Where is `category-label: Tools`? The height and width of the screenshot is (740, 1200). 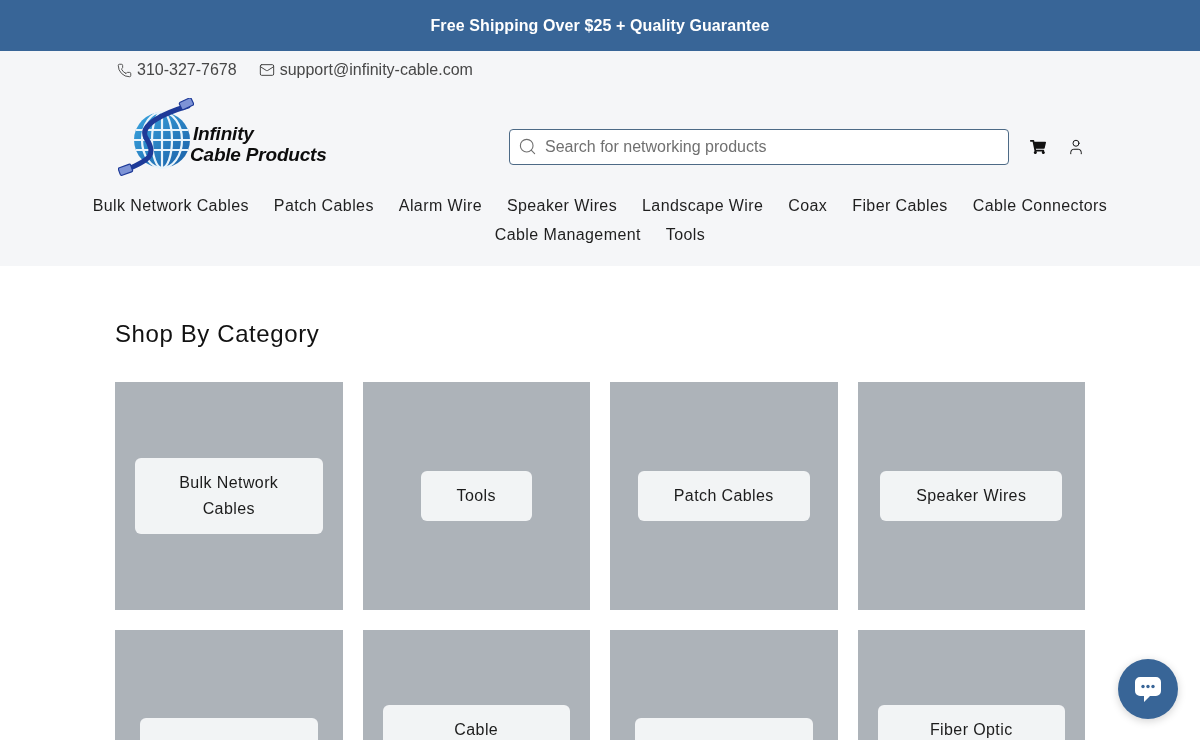 category-label: Tools is located at coordinates (476, 495).